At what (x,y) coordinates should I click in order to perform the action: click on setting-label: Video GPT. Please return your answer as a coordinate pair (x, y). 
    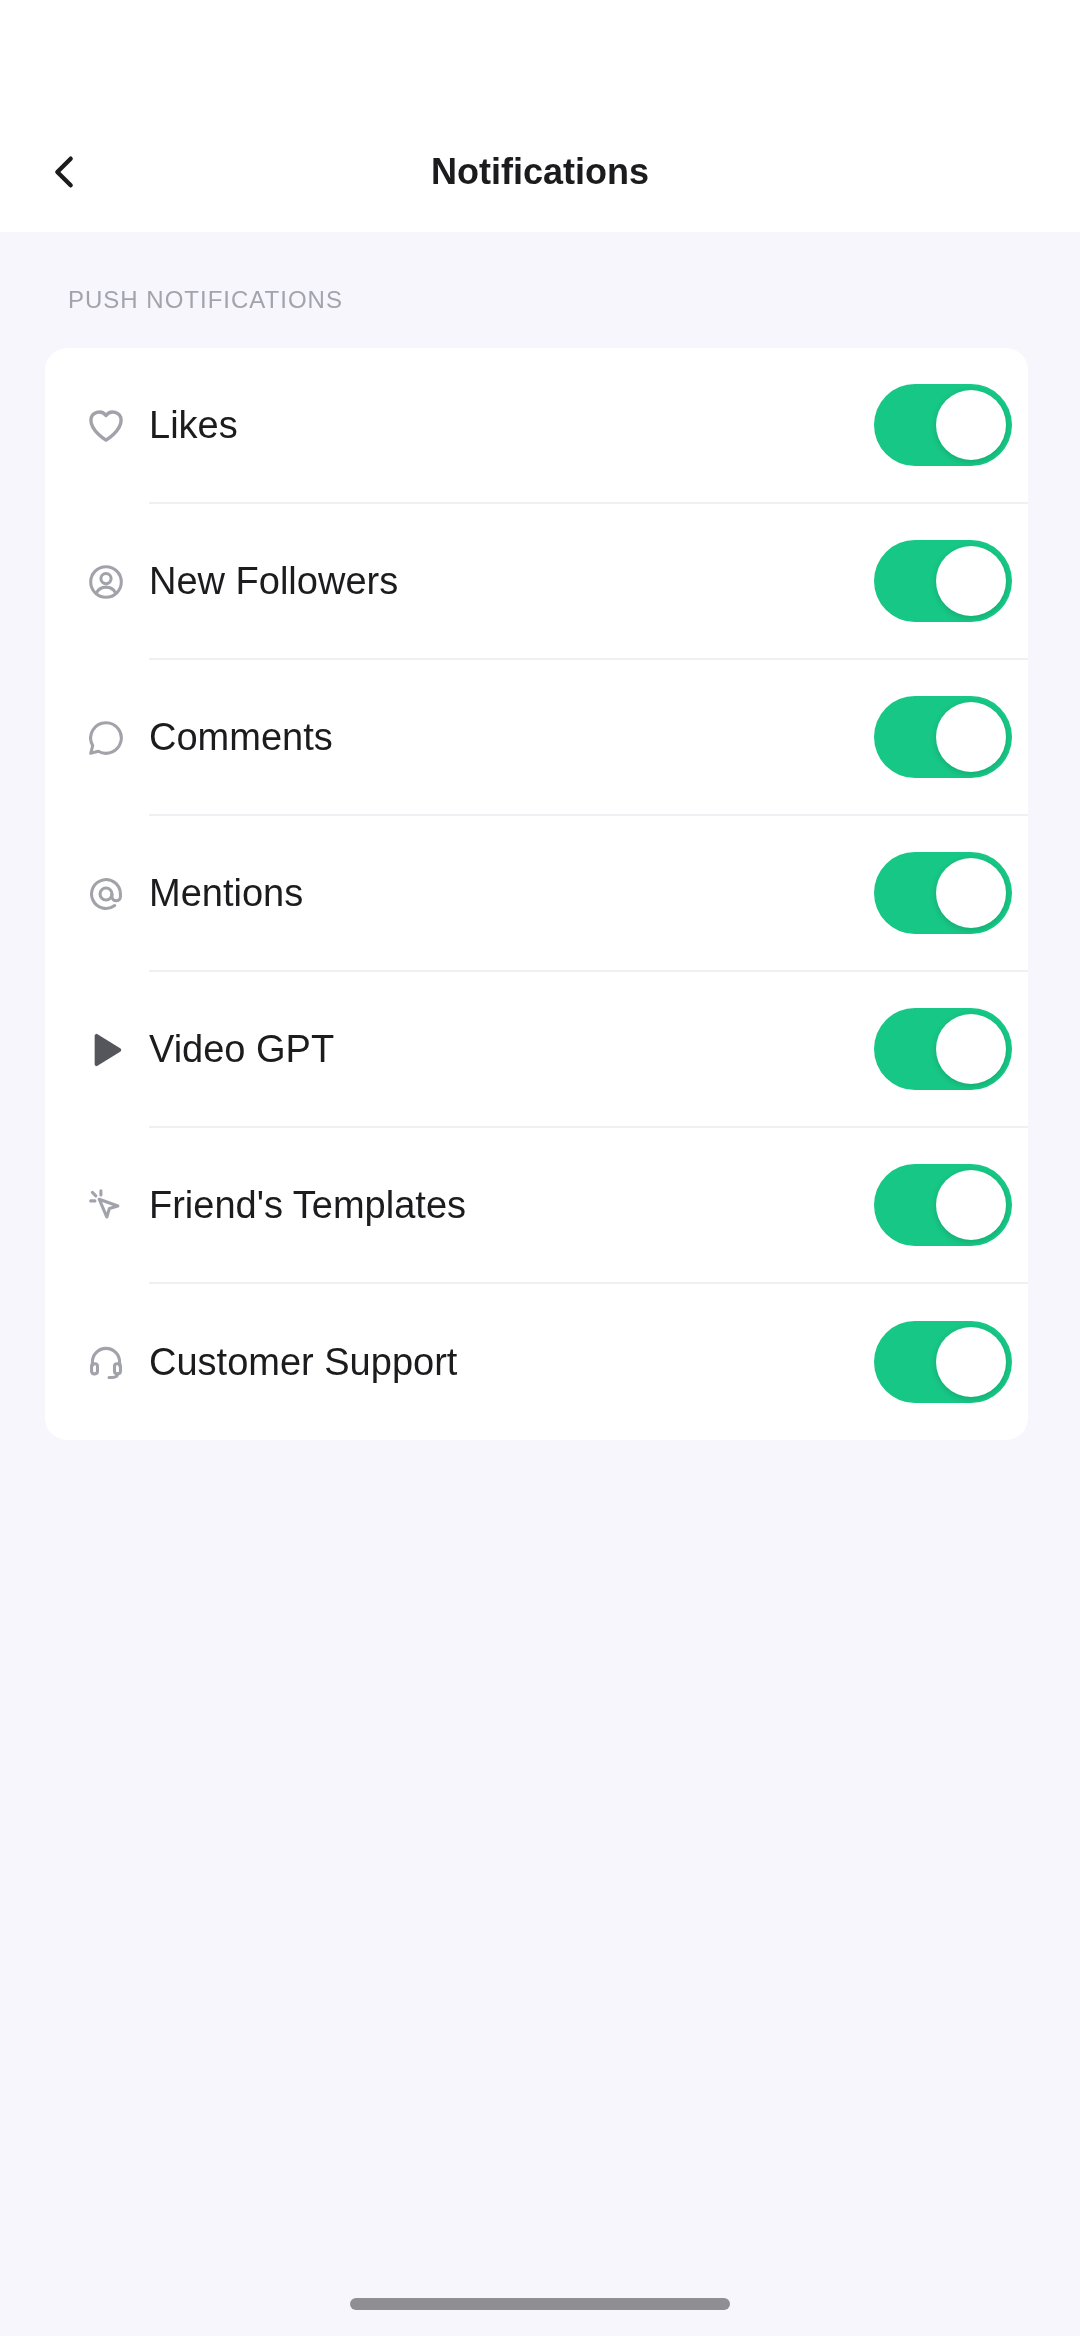
    Looking at the image, I should click on (242, 1049).